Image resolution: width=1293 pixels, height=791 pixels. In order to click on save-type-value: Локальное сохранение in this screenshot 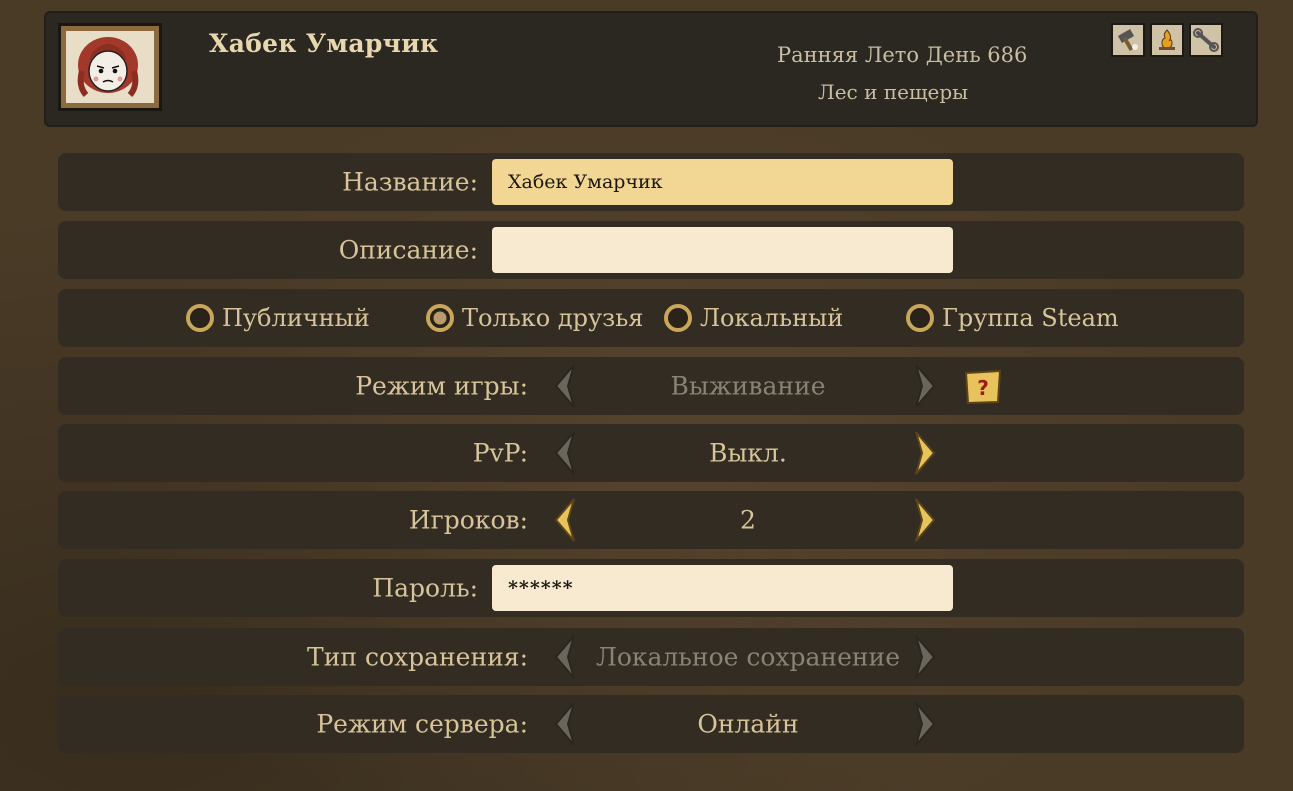, I will do `click(748, 657)`.